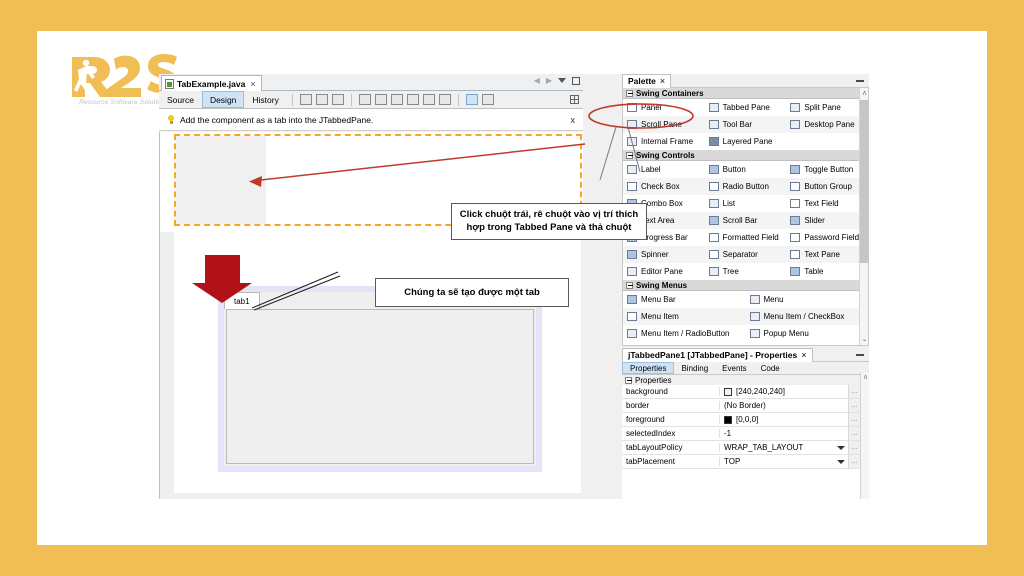  I want to click on align-right-icon, so click(380, 99).